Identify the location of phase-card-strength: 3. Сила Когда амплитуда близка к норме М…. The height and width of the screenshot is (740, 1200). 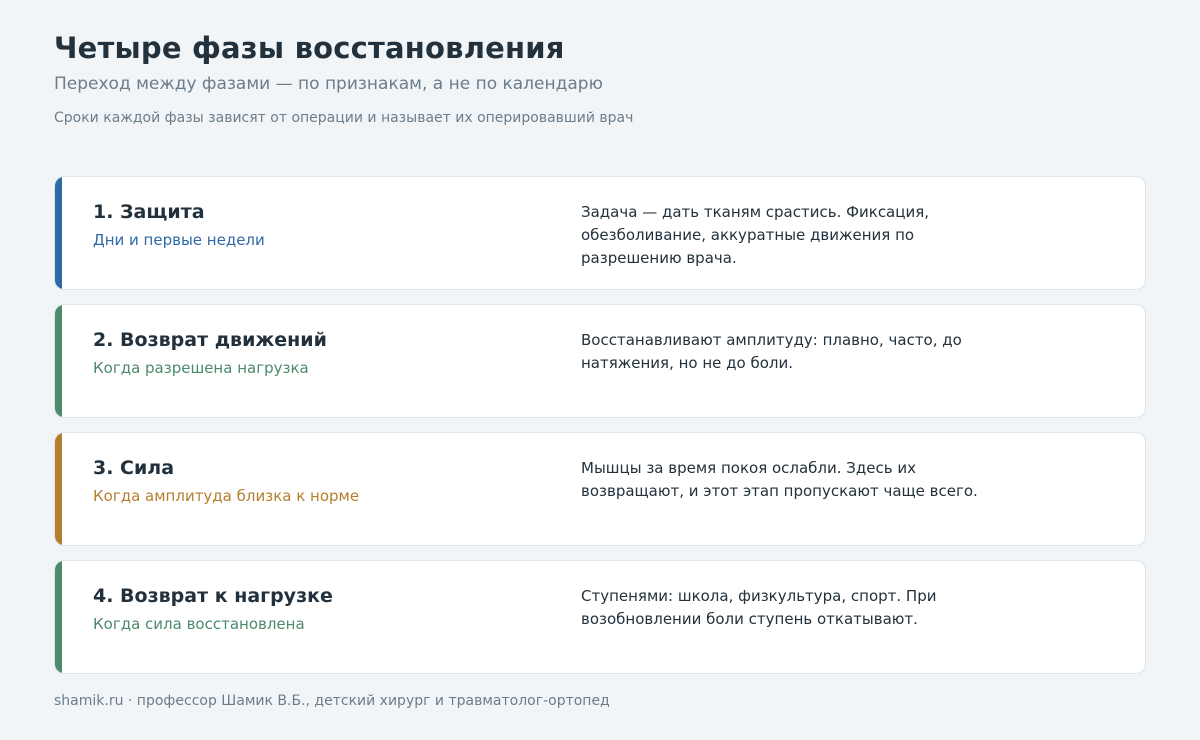
(600, 489).